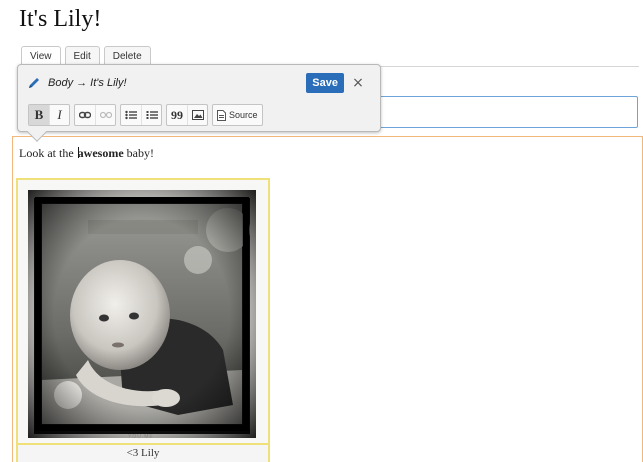  I want to click on tab-edit: Edit, so click(82, 56).